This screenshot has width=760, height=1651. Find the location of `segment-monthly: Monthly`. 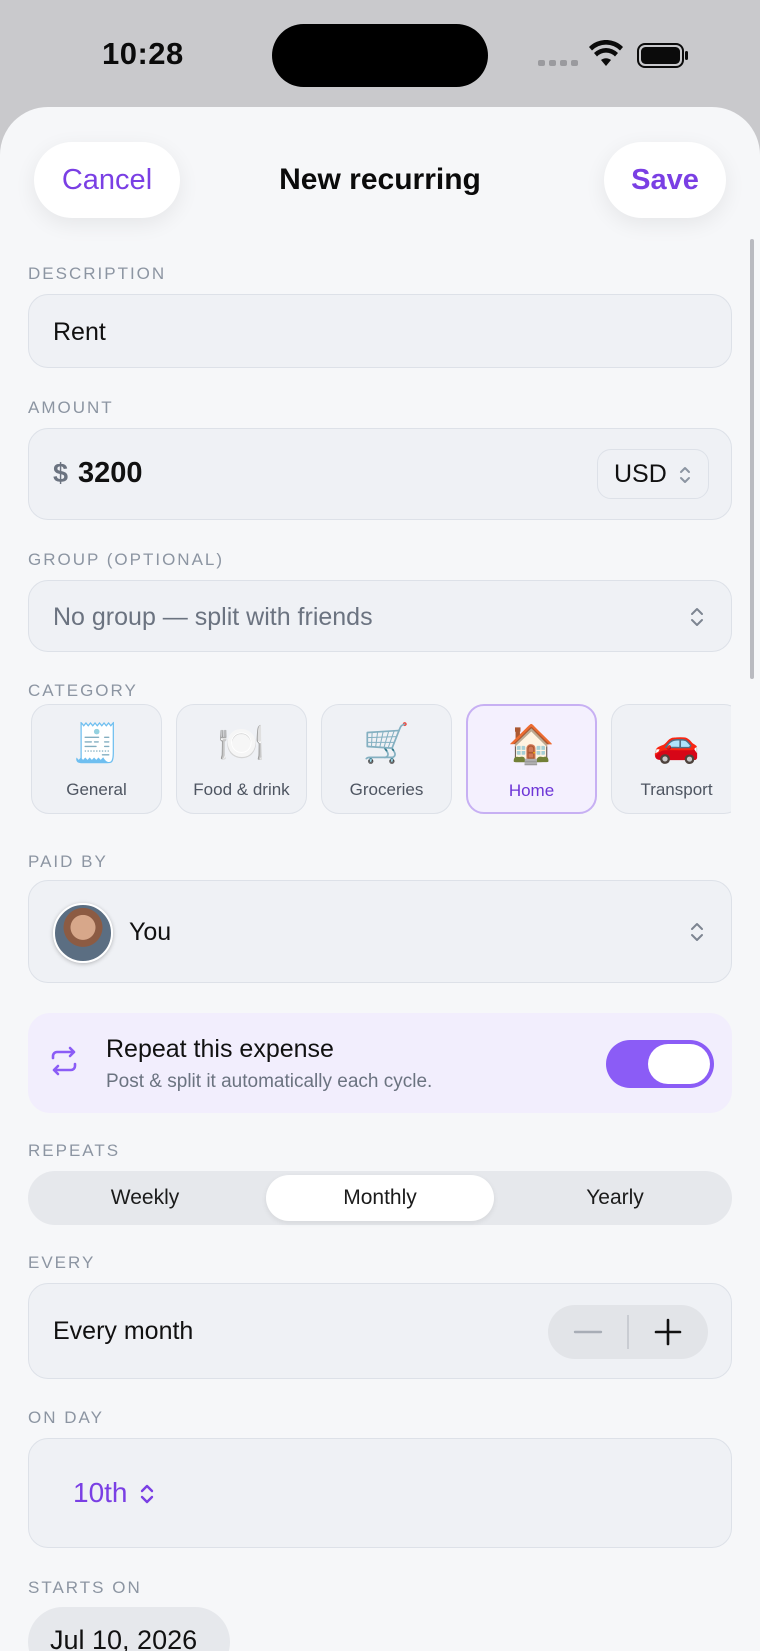

segment-monthly: Monthly is located at coordinates (380, 1198).